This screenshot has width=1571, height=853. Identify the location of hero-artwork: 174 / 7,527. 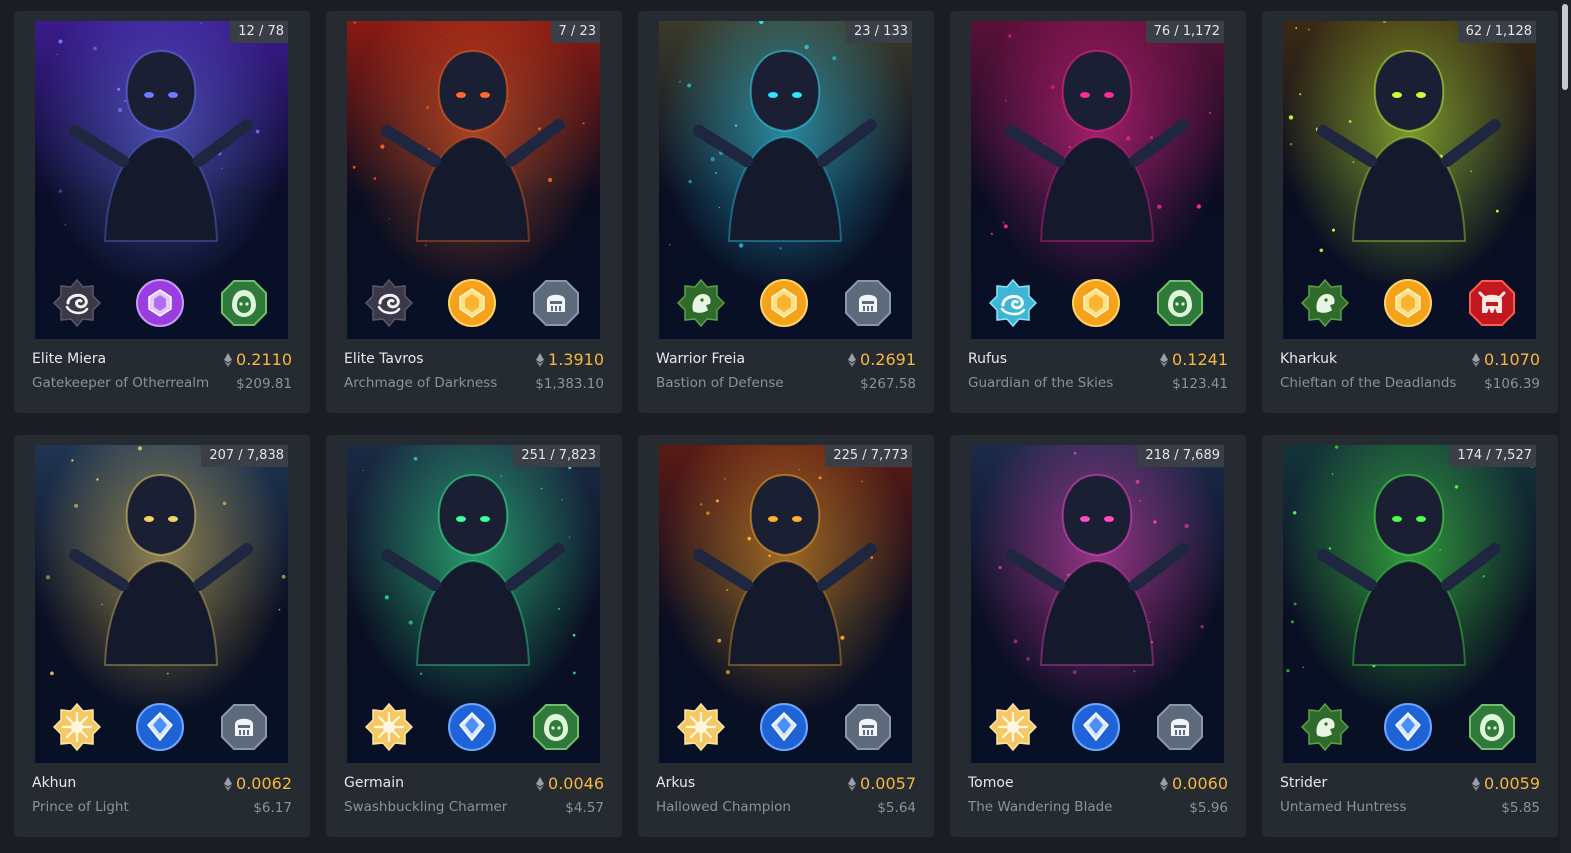
(1409, 604).